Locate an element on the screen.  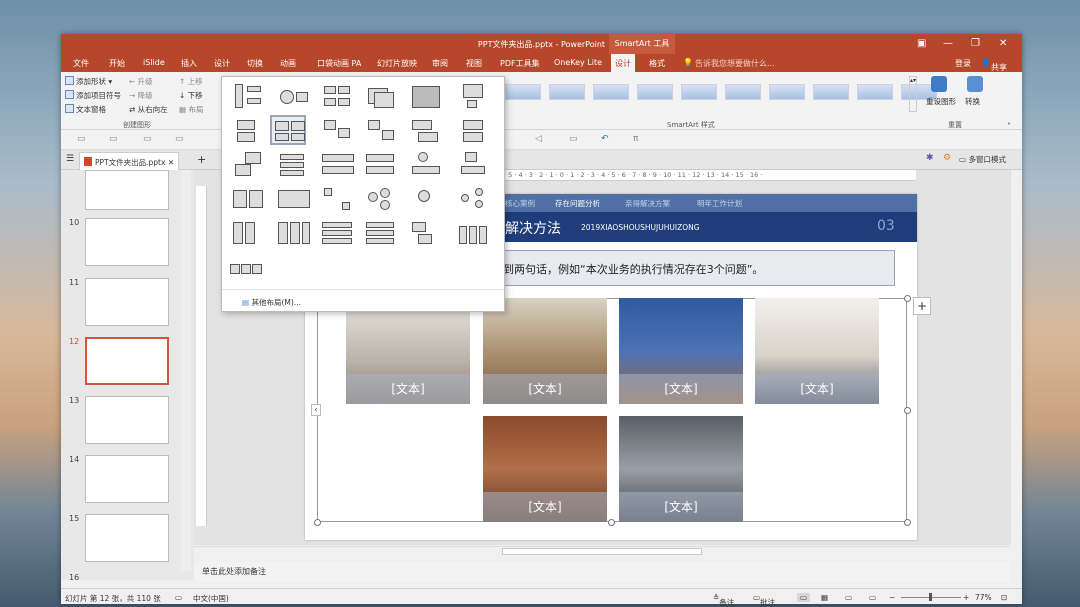
text-pane-button: 文本窗格 is located at coordinates (85, 109).